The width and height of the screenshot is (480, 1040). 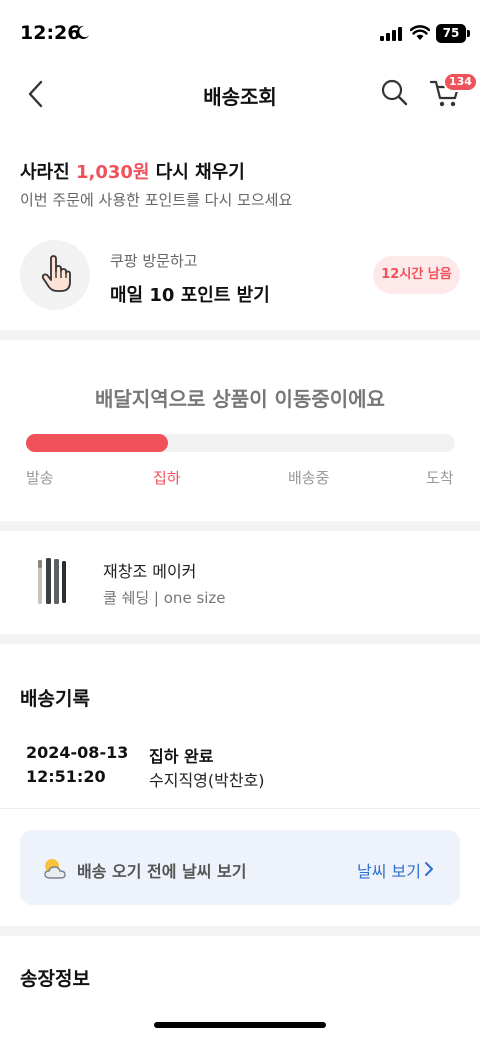 What do you see at coordinates (167, 478) in the screenshot?
I see `step-pickup: 집하` at bounding box center [167, 478].